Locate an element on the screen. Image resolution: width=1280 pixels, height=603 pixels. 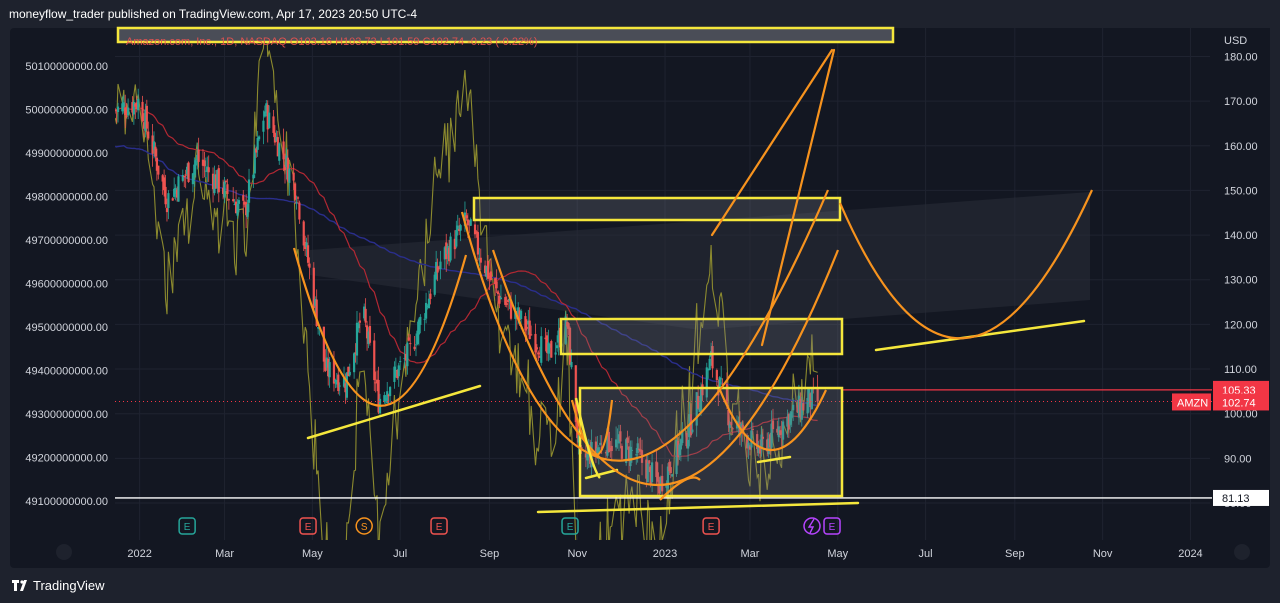
right-axis-tick: 130.00 is located at coordinates (1241, 281).